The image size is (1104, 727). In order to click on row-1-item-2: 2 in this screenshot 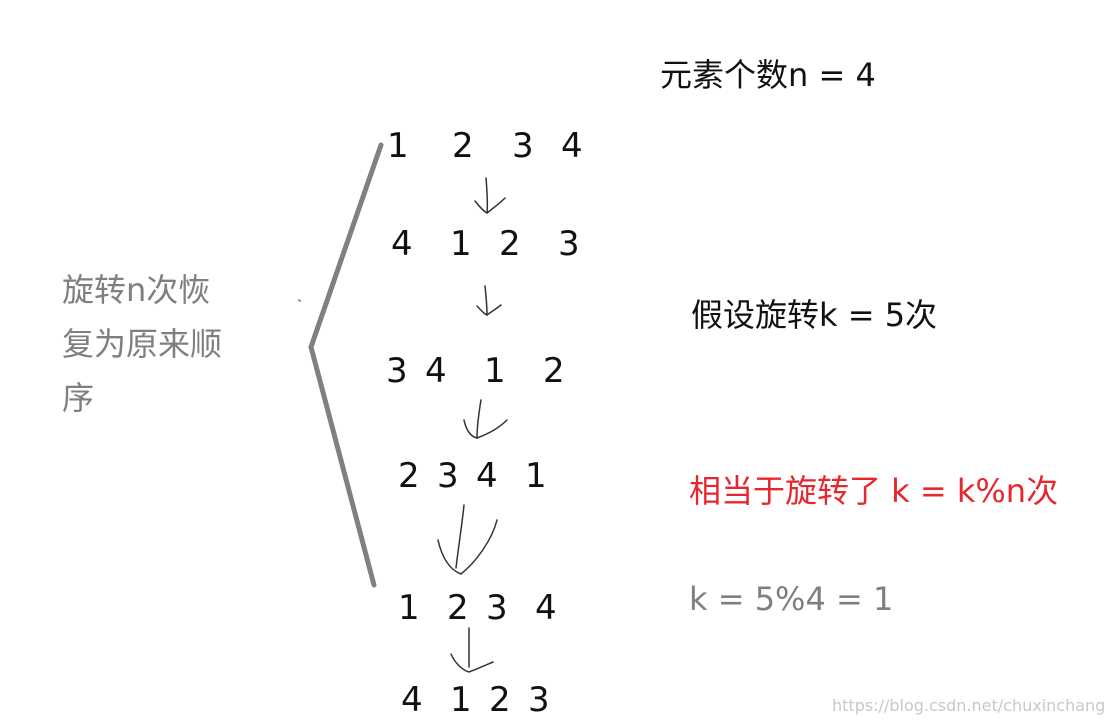, I will do `click(463, 146)`.